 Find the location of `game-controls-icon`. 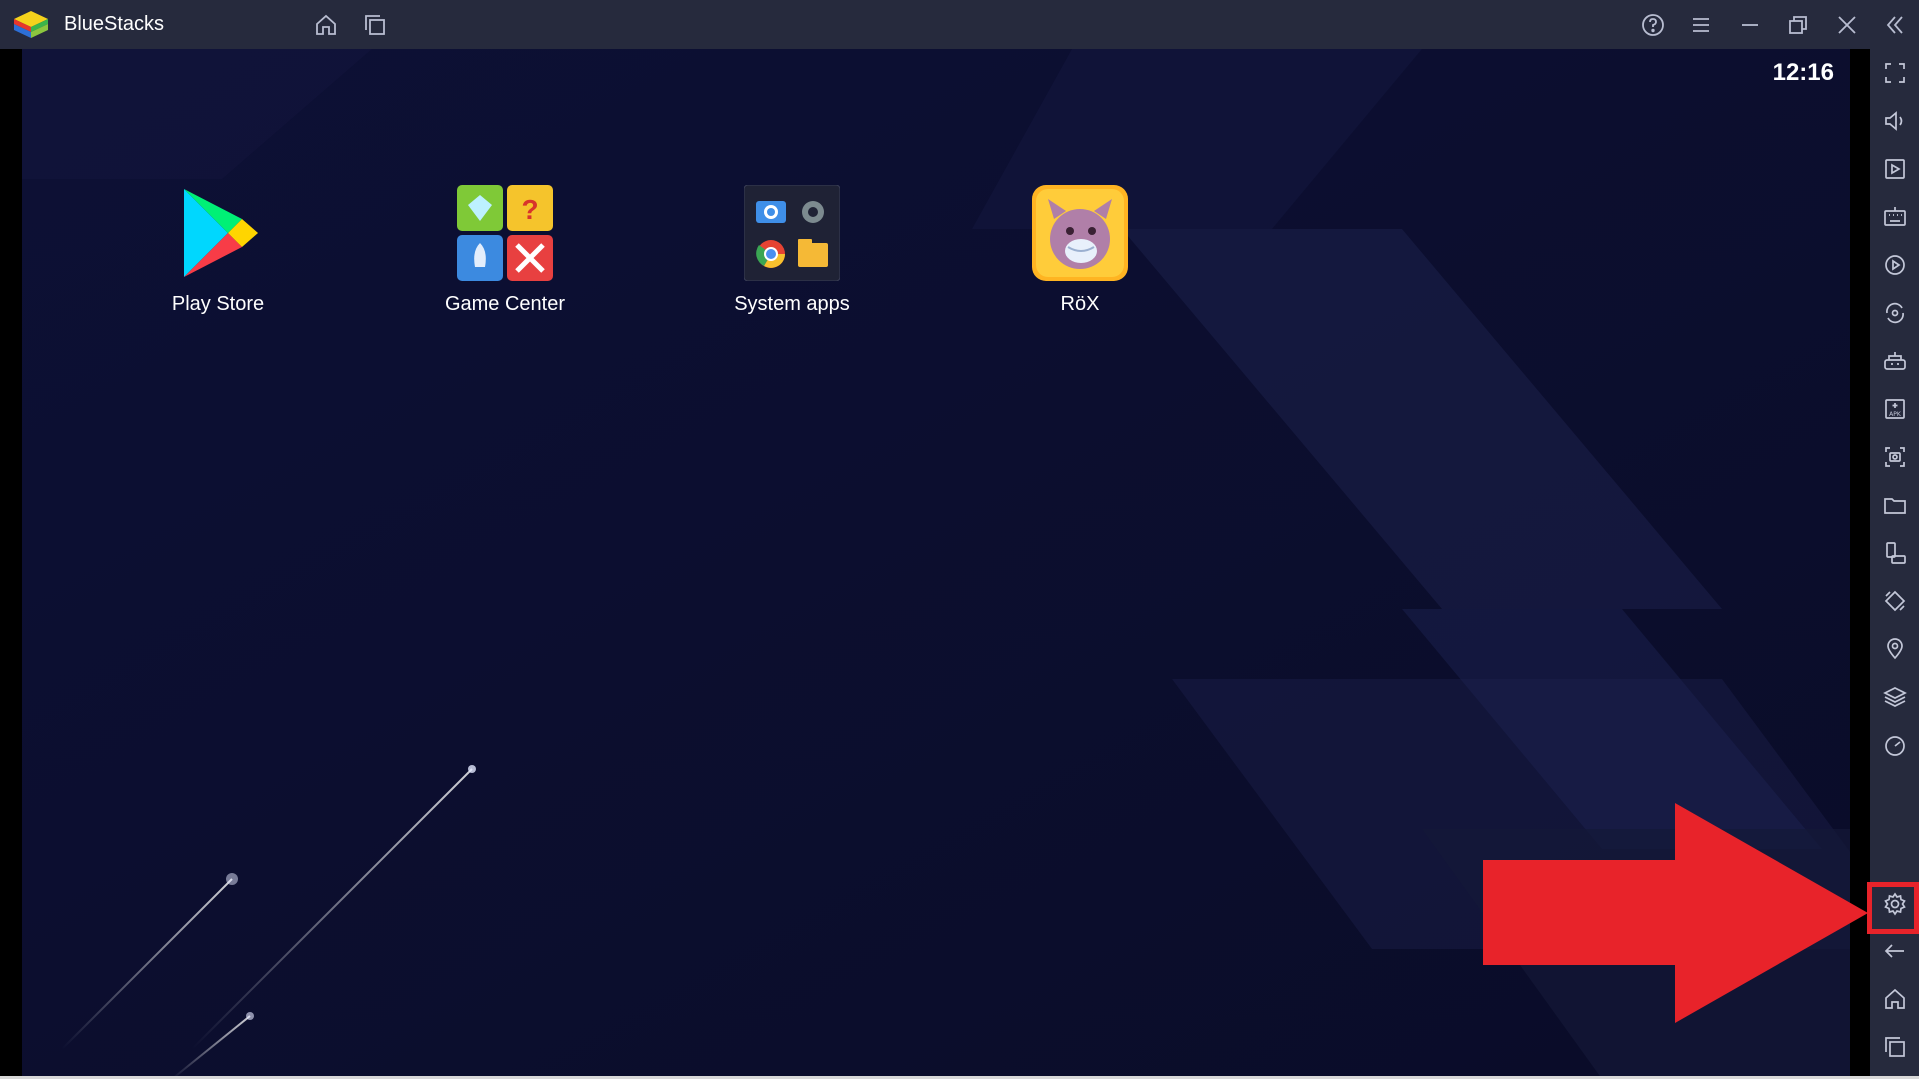

game-controls-icon is located at coordinates (1895, 361).